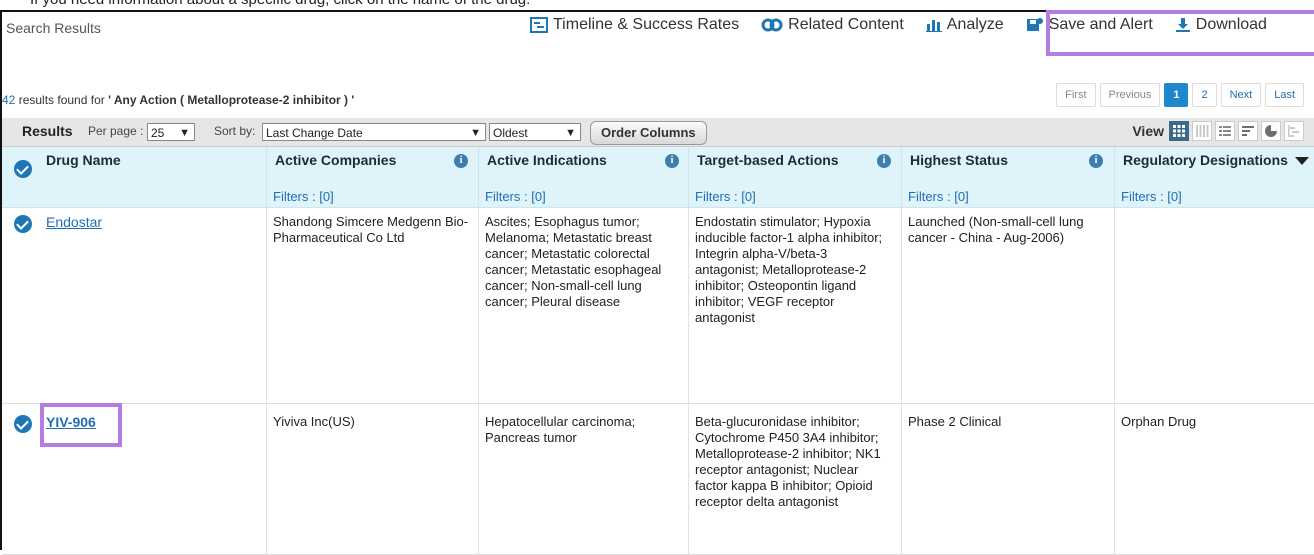 The image size is (1314, 555). I want to click on timeline-label: Timeline & Success Rates, so click(646, 24).